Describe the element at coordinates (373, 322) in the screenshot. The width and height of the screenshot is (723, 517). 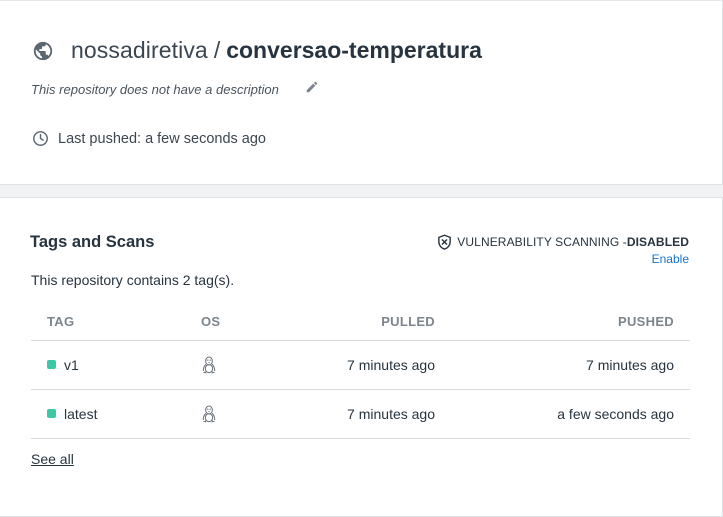
I see `column-header-pulled: PULLED` at that location.